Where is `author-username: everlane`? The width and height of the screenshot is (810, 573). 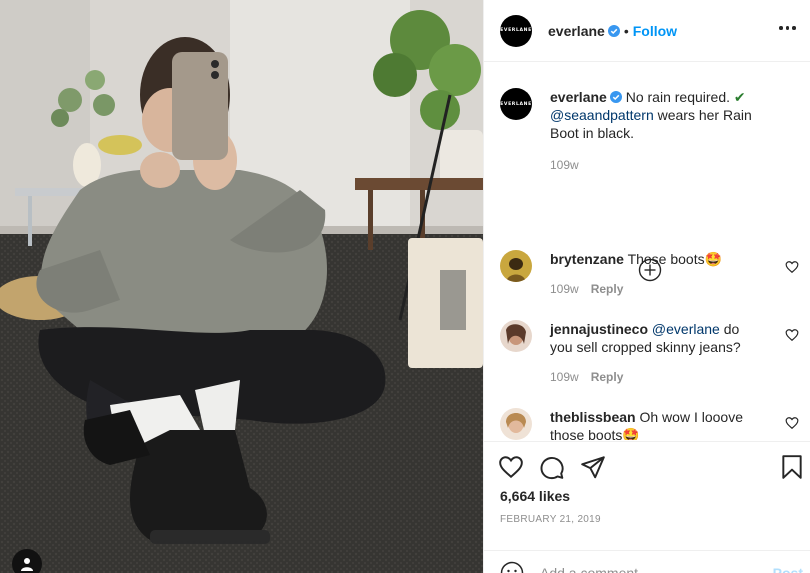
author-username: everlane is located at coordinates (576, 31).